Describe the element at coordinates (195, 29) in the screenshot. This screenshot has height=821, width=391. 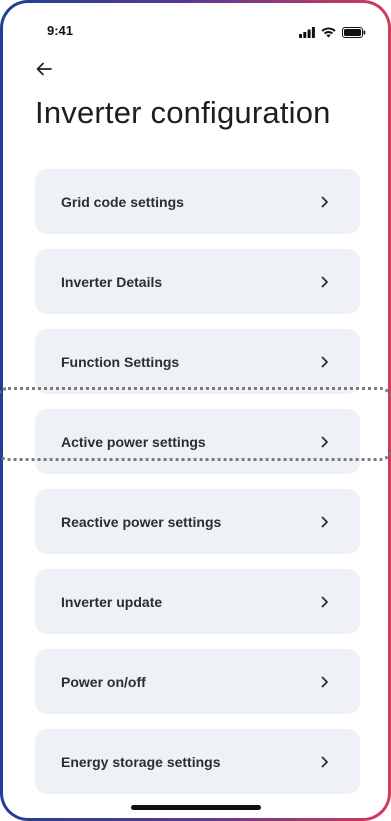
I see `status-bar: 9:41` at that location.